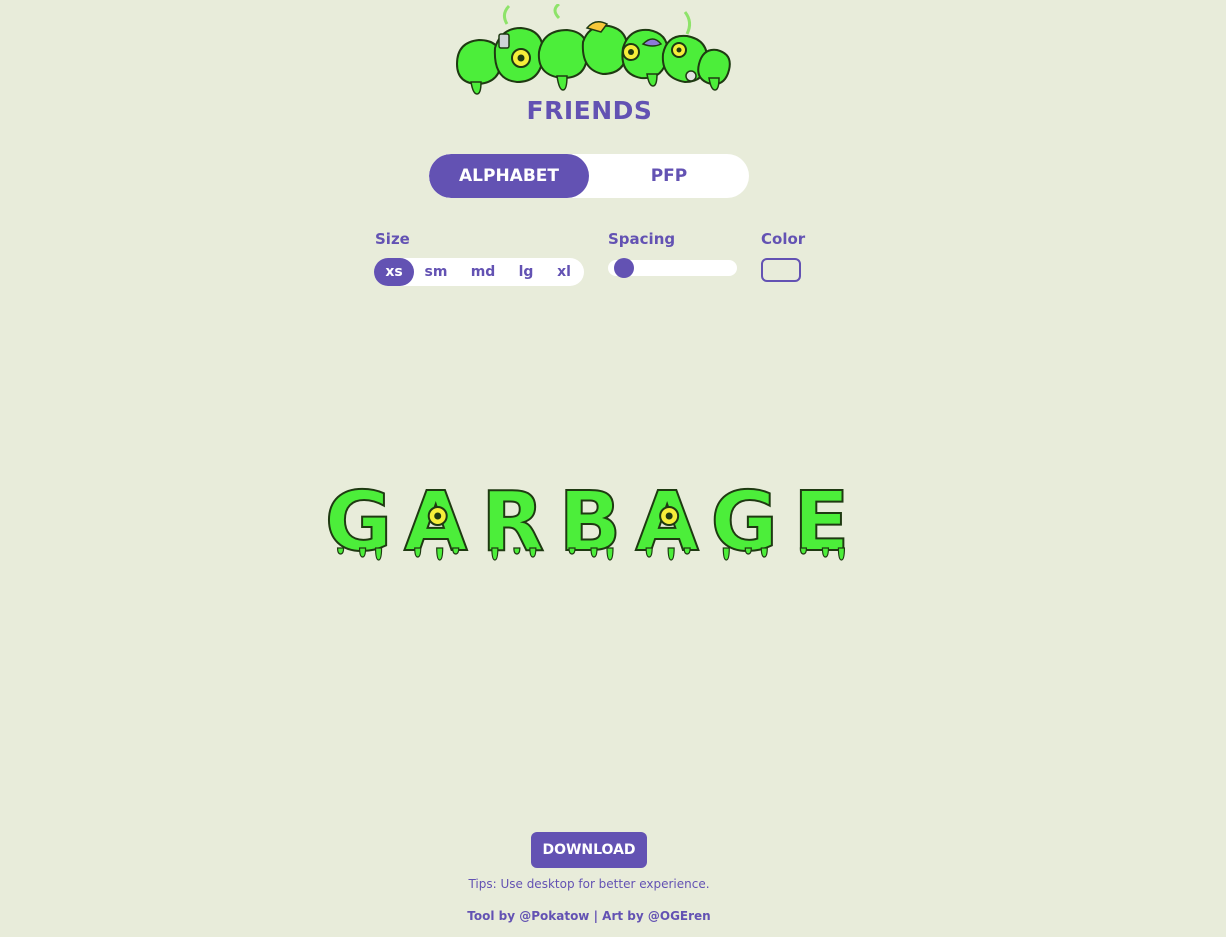  What do you see at coordinates (589, 850) in the screenshot?
I see `download-button: DOWNLOAD` at bounding box center [589, 850].